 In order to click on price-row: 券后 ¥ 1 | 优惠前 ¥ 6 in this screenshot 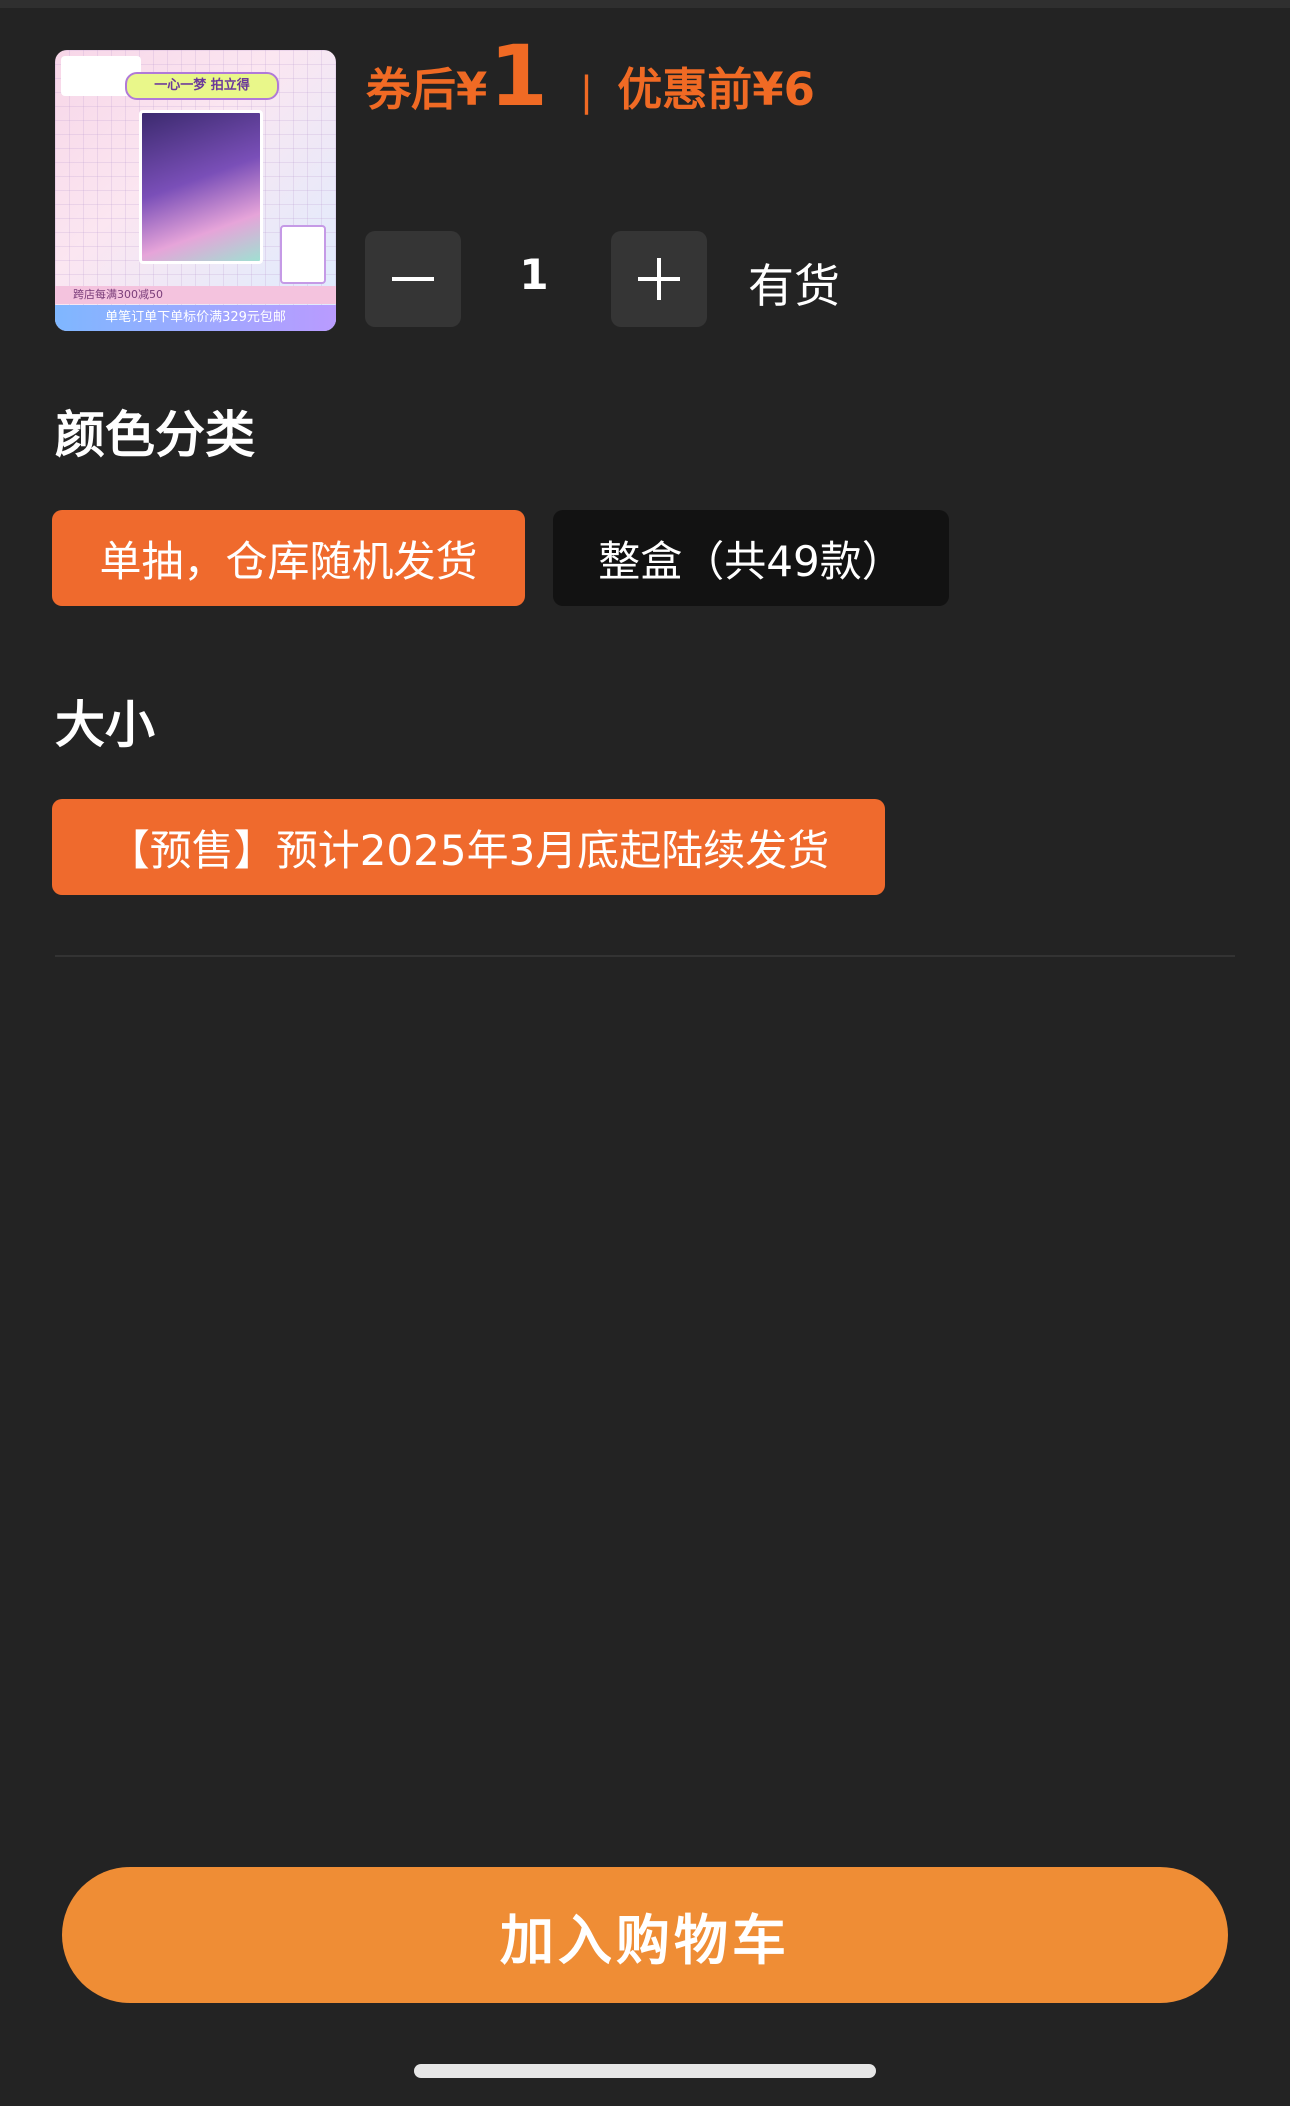, I will do `click(590, 79)`.